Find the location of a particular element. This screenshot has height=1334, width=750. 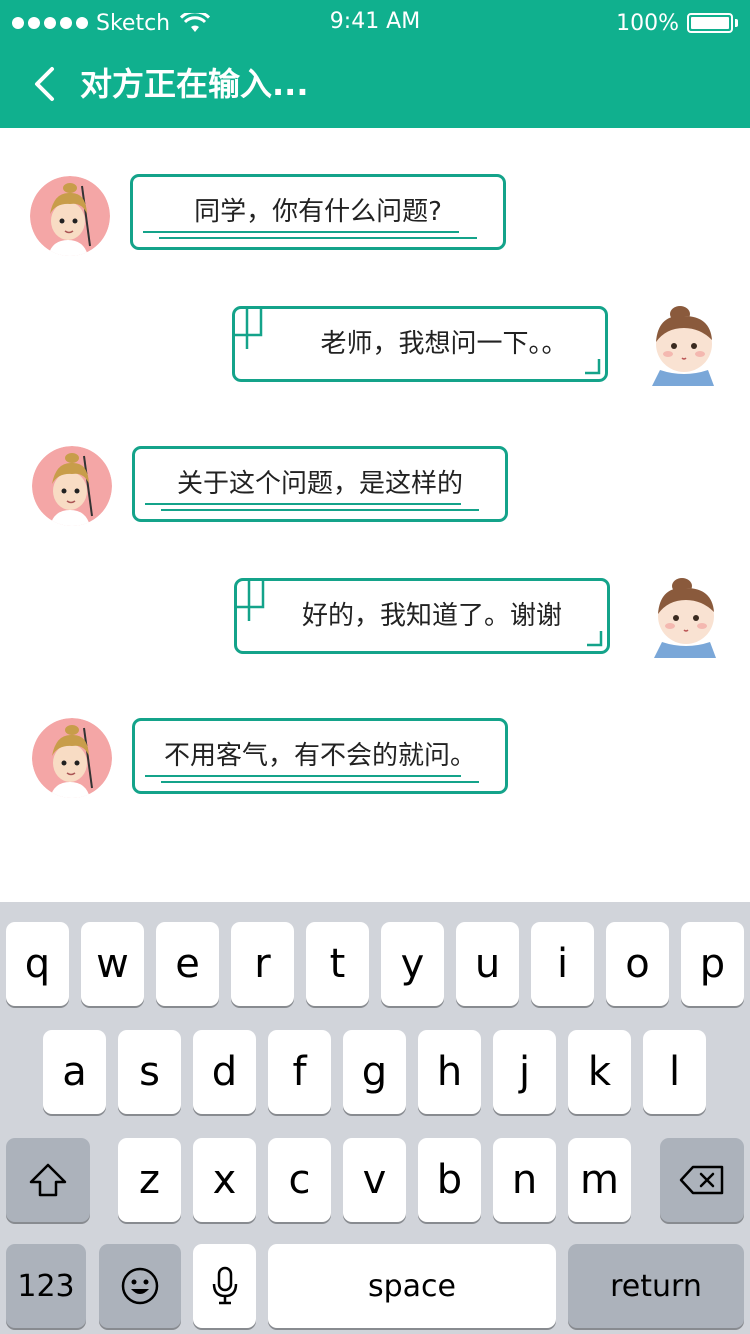

key-l: l is located at coordinates (674, 1072).